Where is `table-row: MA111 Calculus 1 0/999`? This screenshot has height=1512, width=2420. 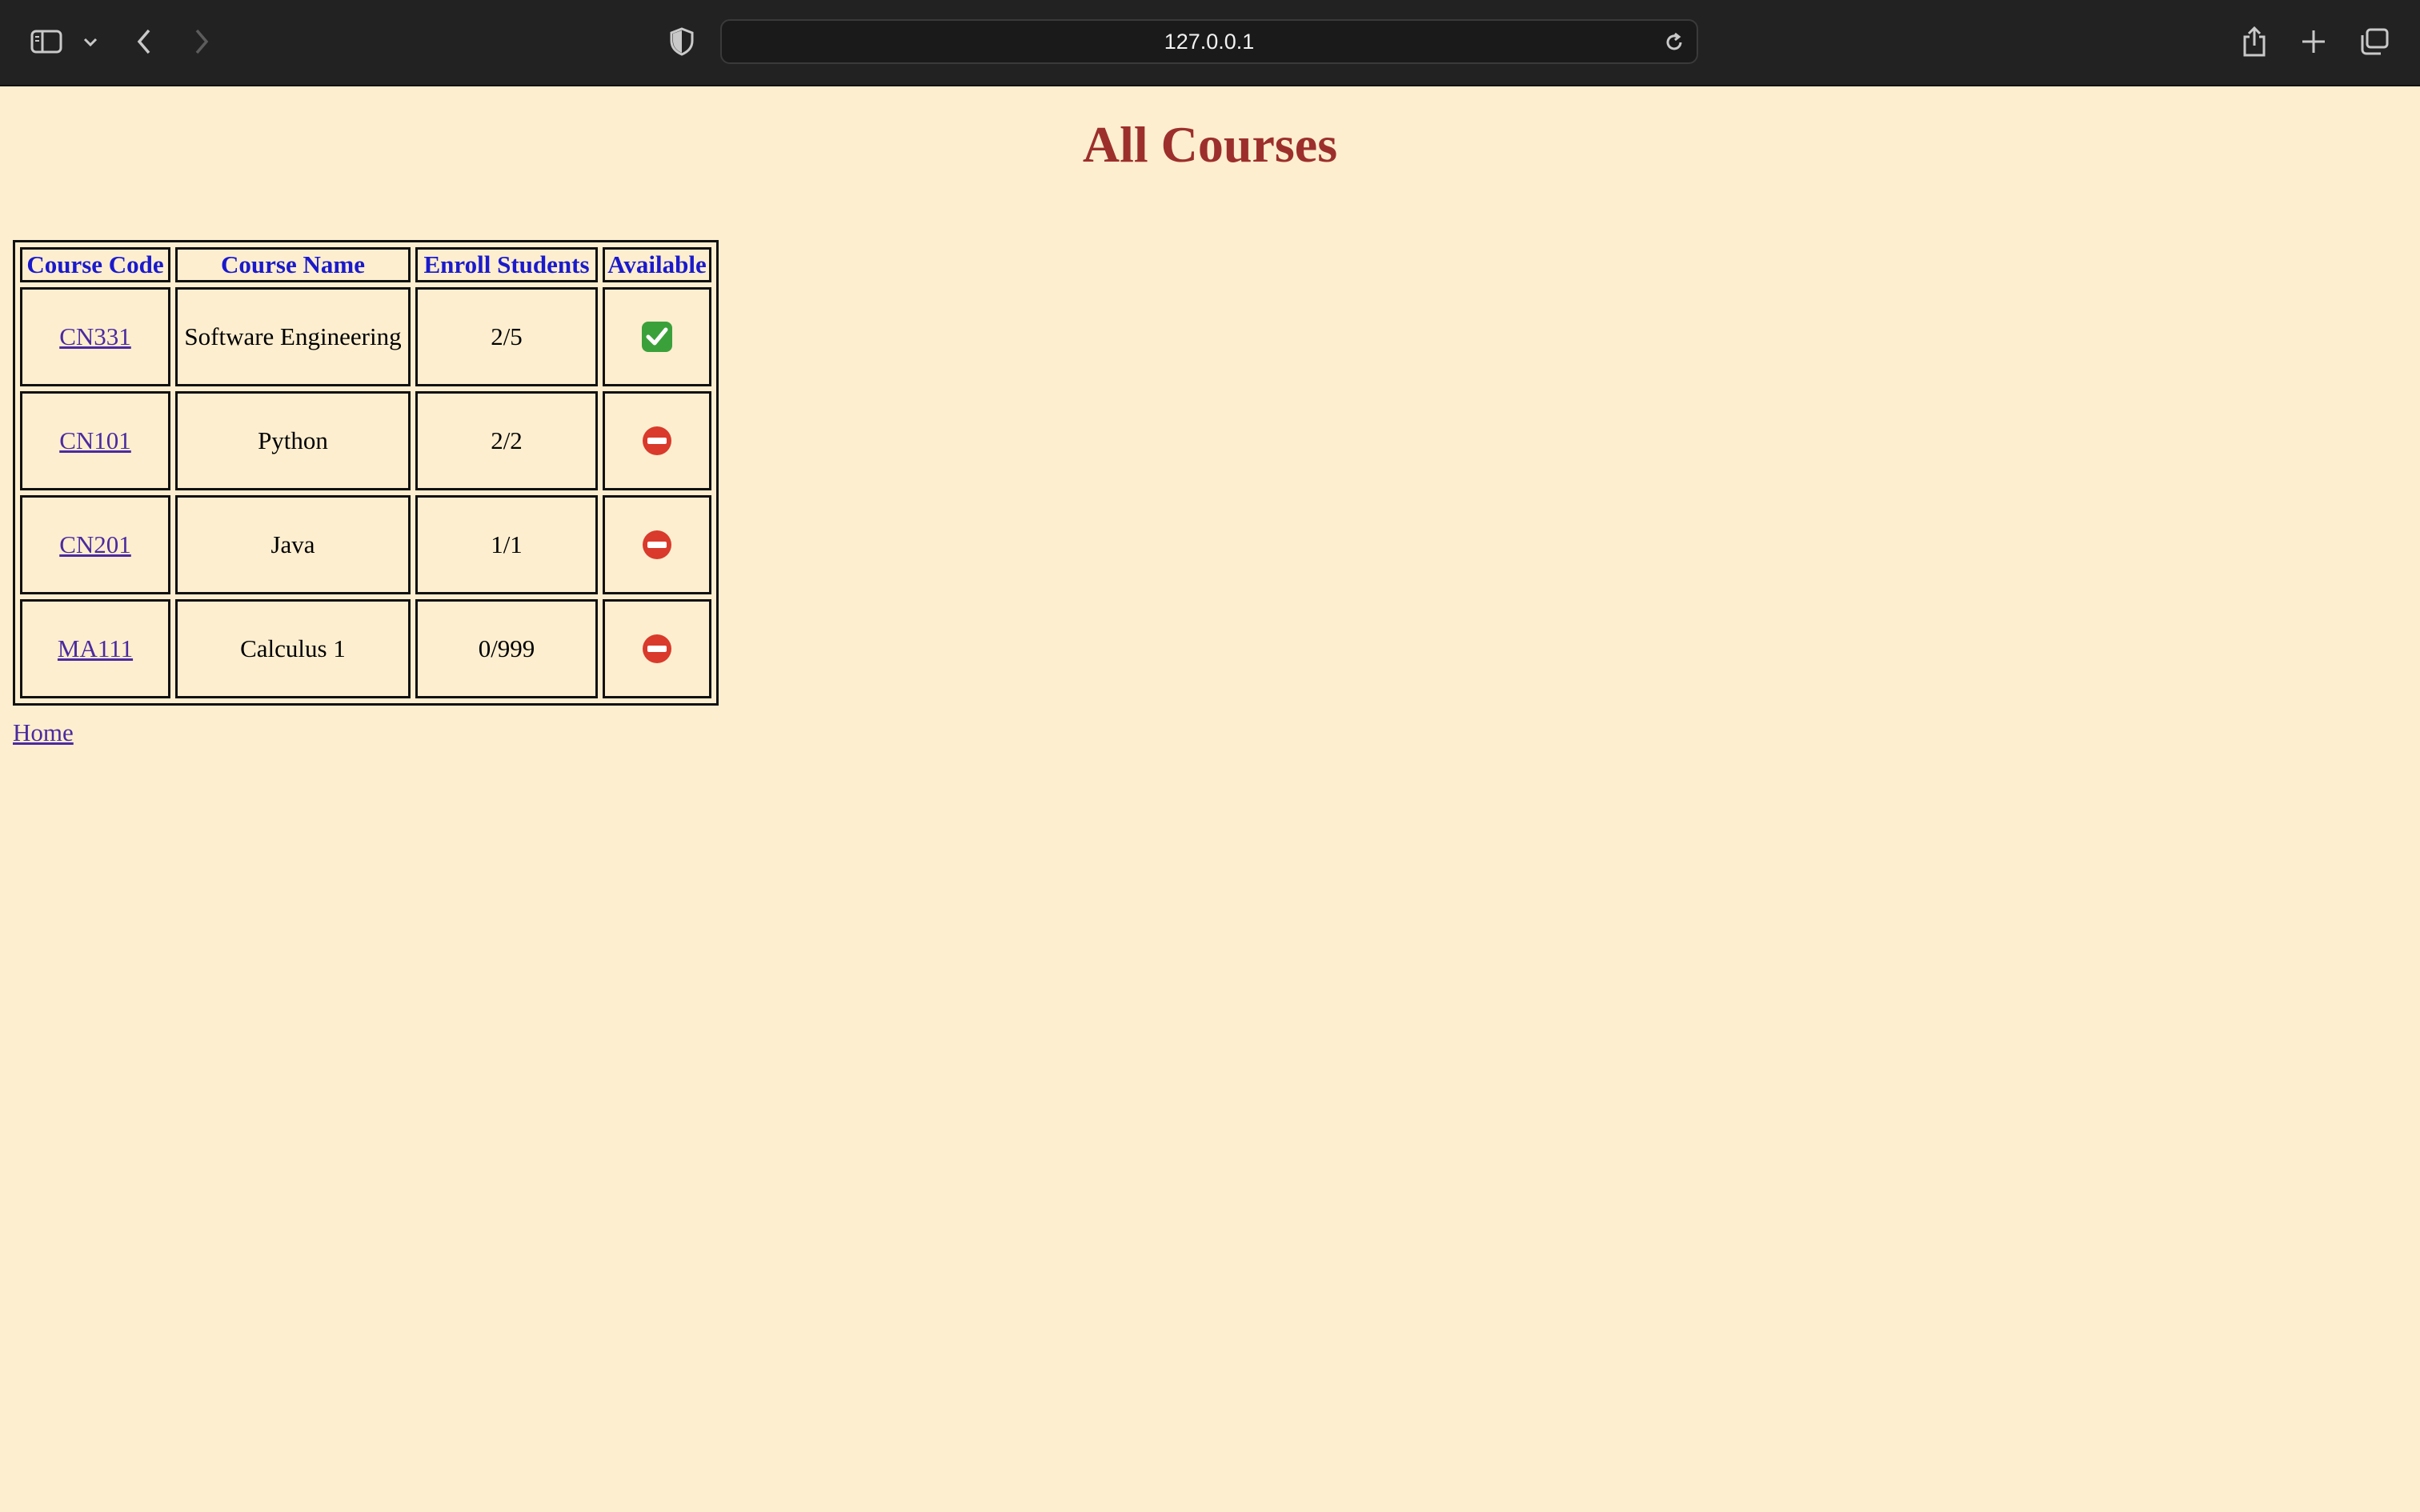
table-row: MA111 Calculus 1 0/999 is located at coordinates (365, 648).